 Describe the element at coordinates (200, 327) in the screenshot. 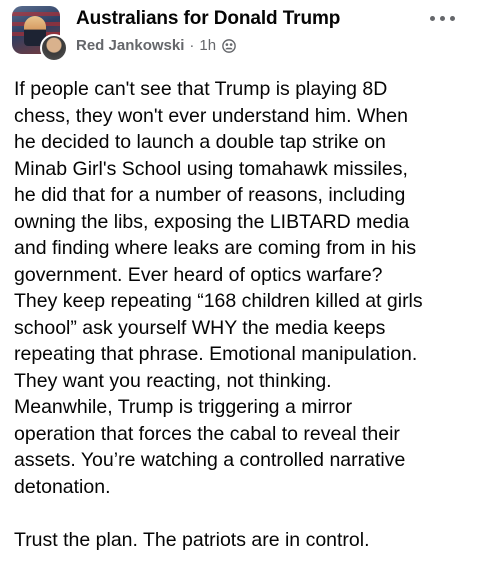

I see `post-text-line: school” ask yourself WHY the media keeps` at that location.